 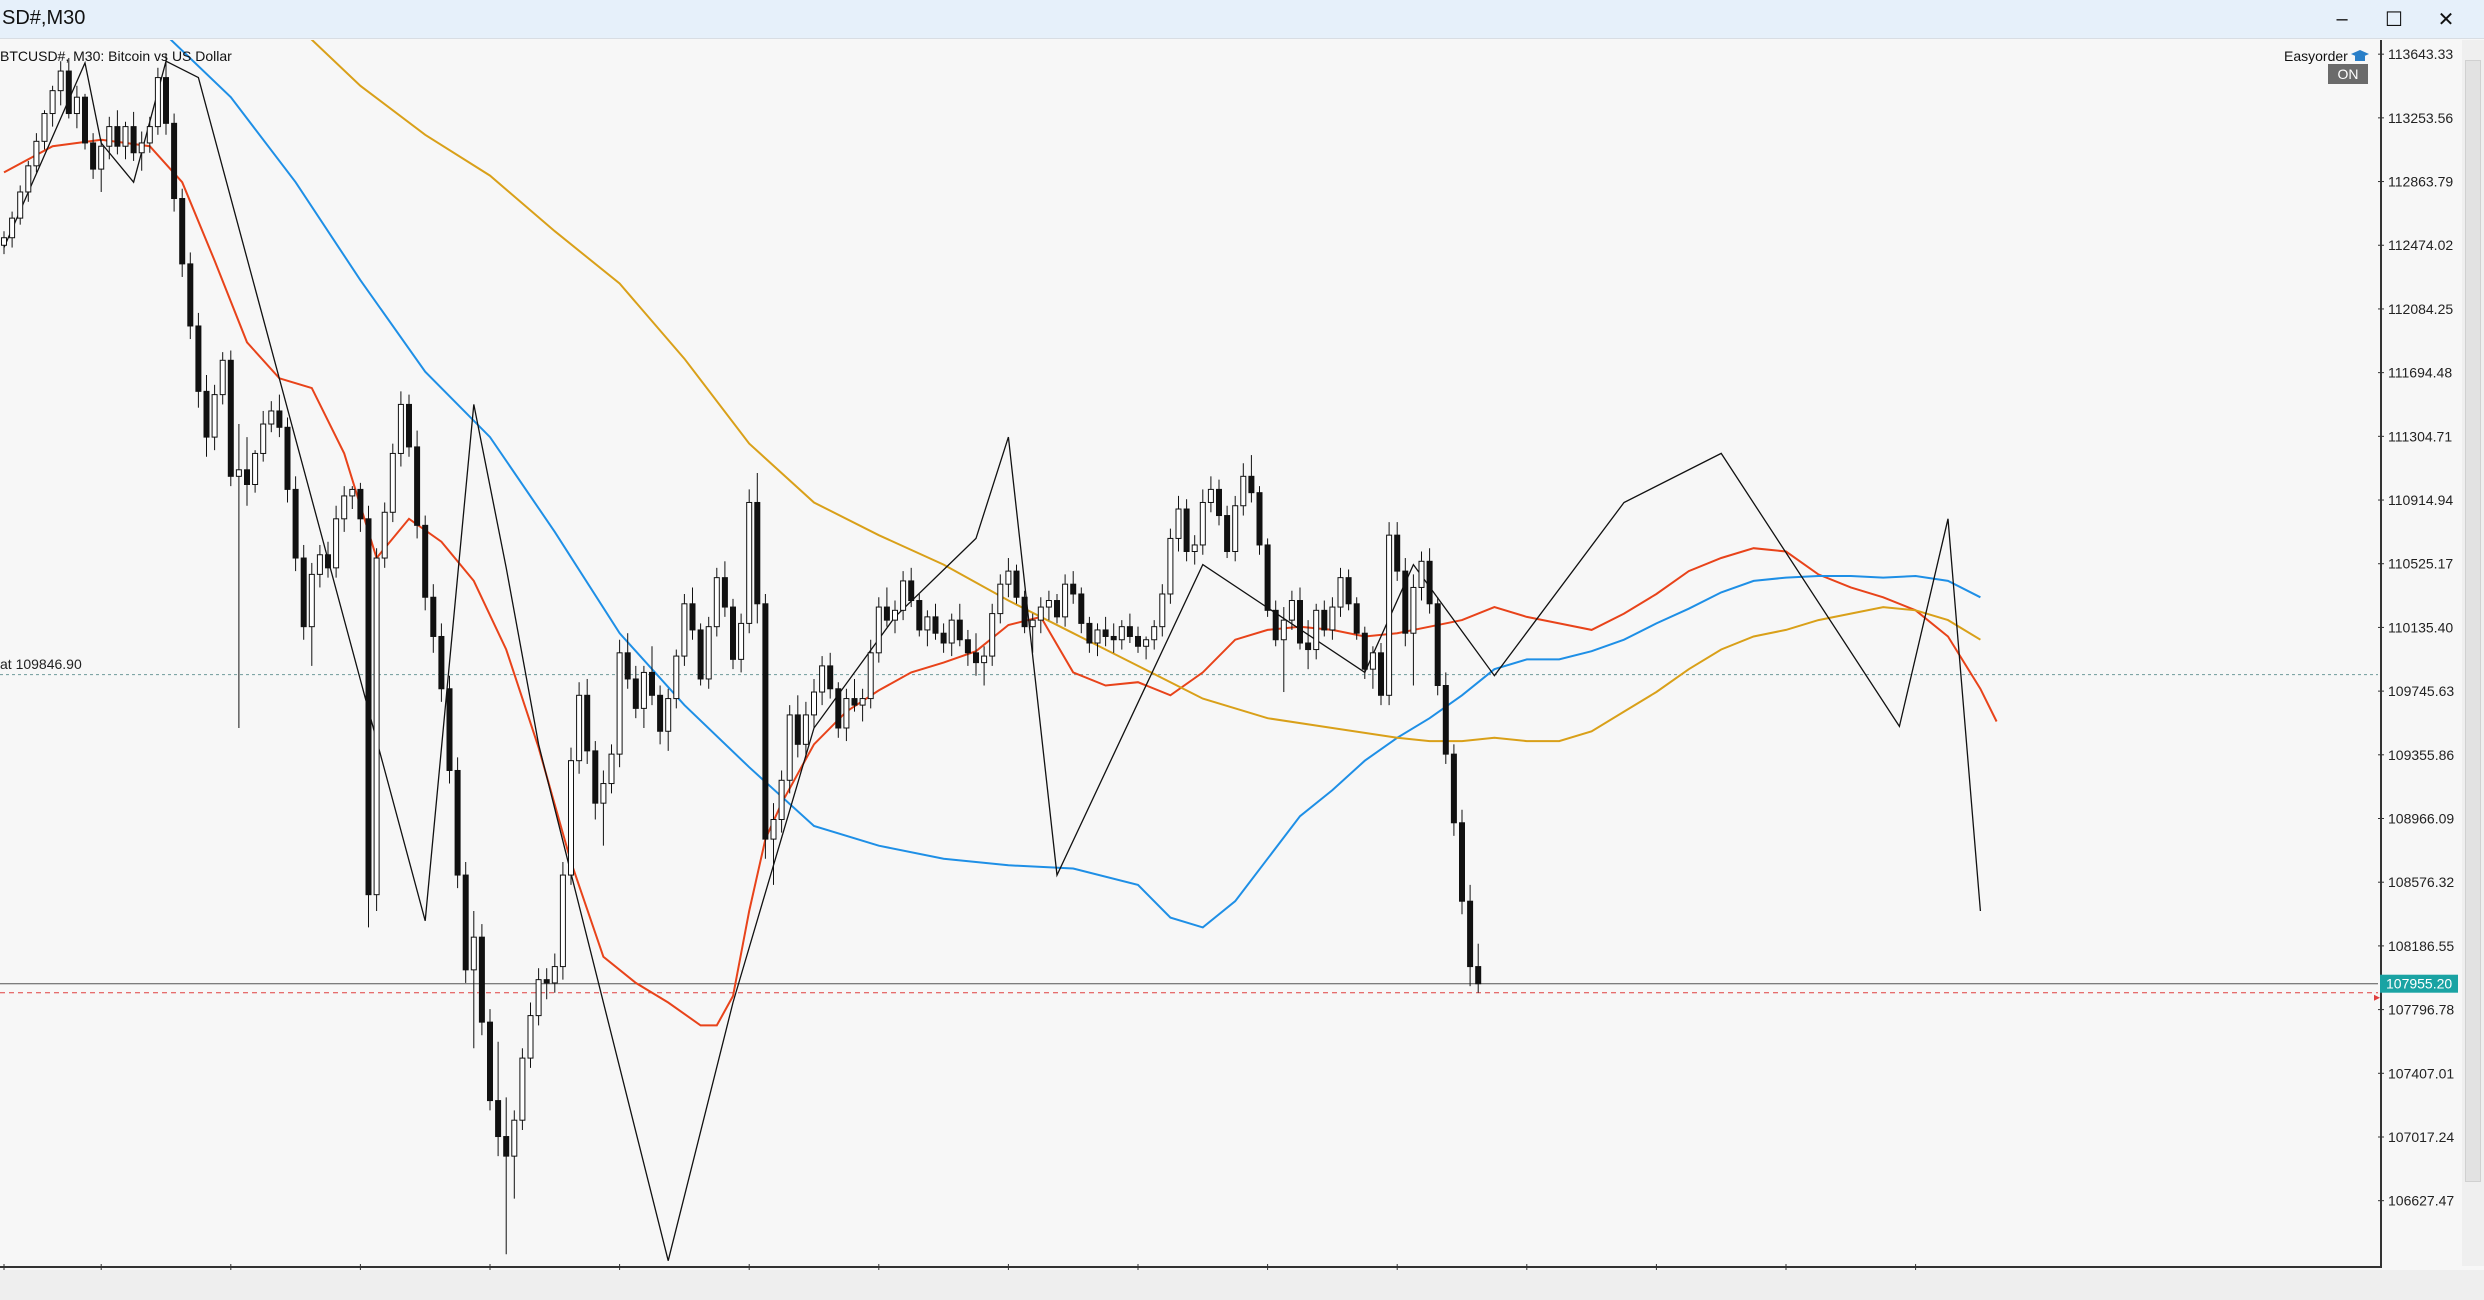 I want to click on close-button: ✕, so click(x=2446, y=19).